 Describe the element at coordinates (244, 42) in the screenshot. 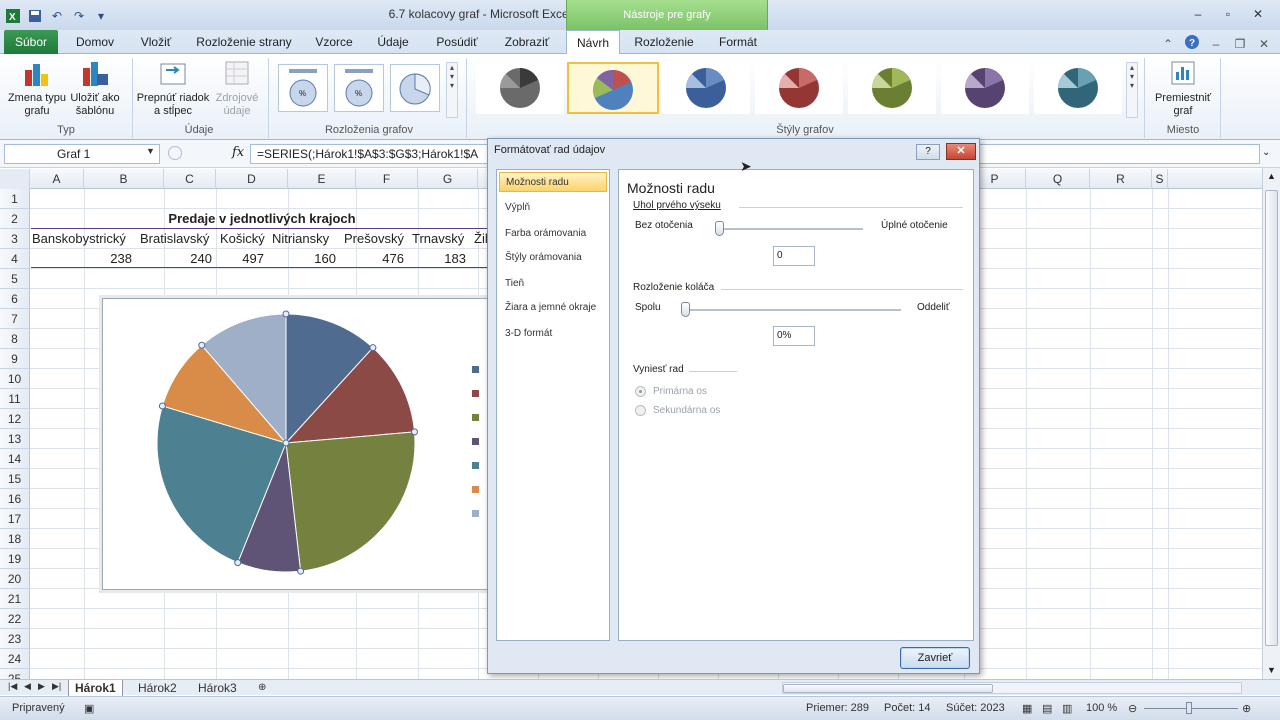

I see `tab-page-layout: Rozloženie strany` at that location.